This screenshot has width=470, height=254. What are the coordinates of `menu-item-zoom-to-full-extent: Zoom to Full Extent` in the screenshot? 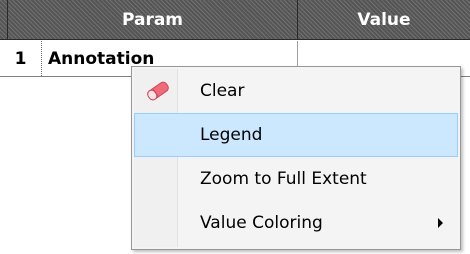 It's located at (296, 179).